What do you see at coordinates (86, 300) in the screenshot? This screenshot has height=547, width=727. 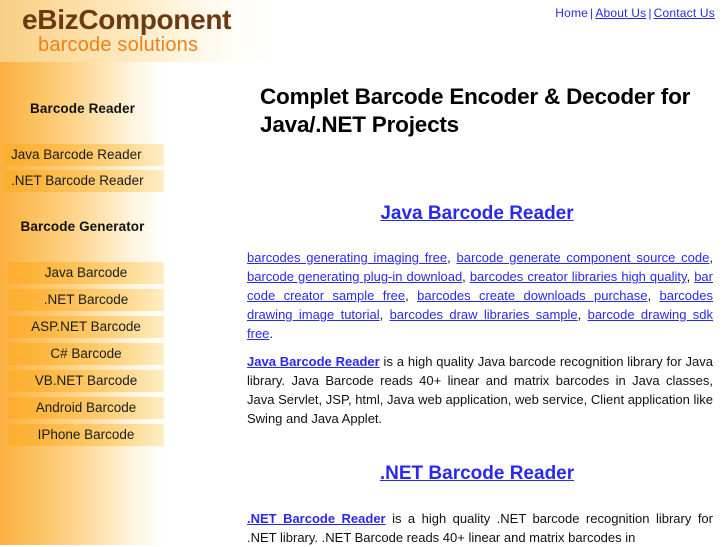 I see `sidebar-item-net-barcode: .NET Barcode` at bounding box center [86, 300].